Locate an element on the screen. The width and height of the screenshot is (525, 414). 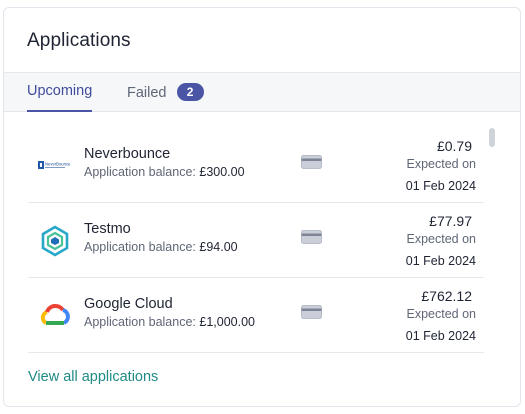
balance-value: £300.00 is located at coordinates (222, 172).